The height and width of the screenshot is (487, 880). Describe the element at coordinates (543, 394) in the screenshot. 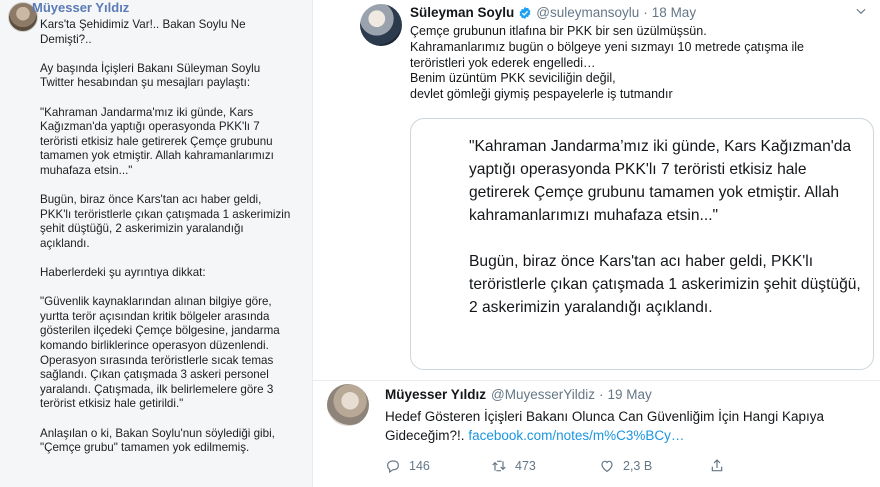

I see `tweet-author-handle: @MuyesserYildiz` at that location.